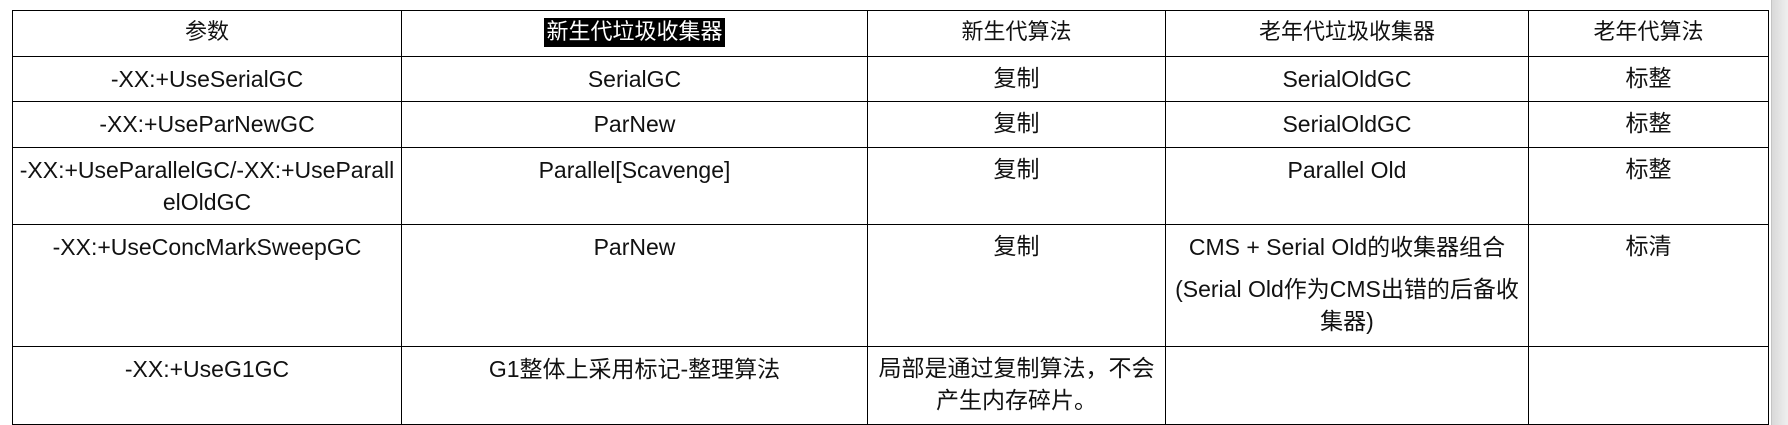 Image resolution: width=1788 pixels, height=425 pixels. What do you see at coordinates (634, 385) in the screenshot?
I see `cell-young-collector: G1整体上采用标记-整理算法` at bounding box center [634, 385].